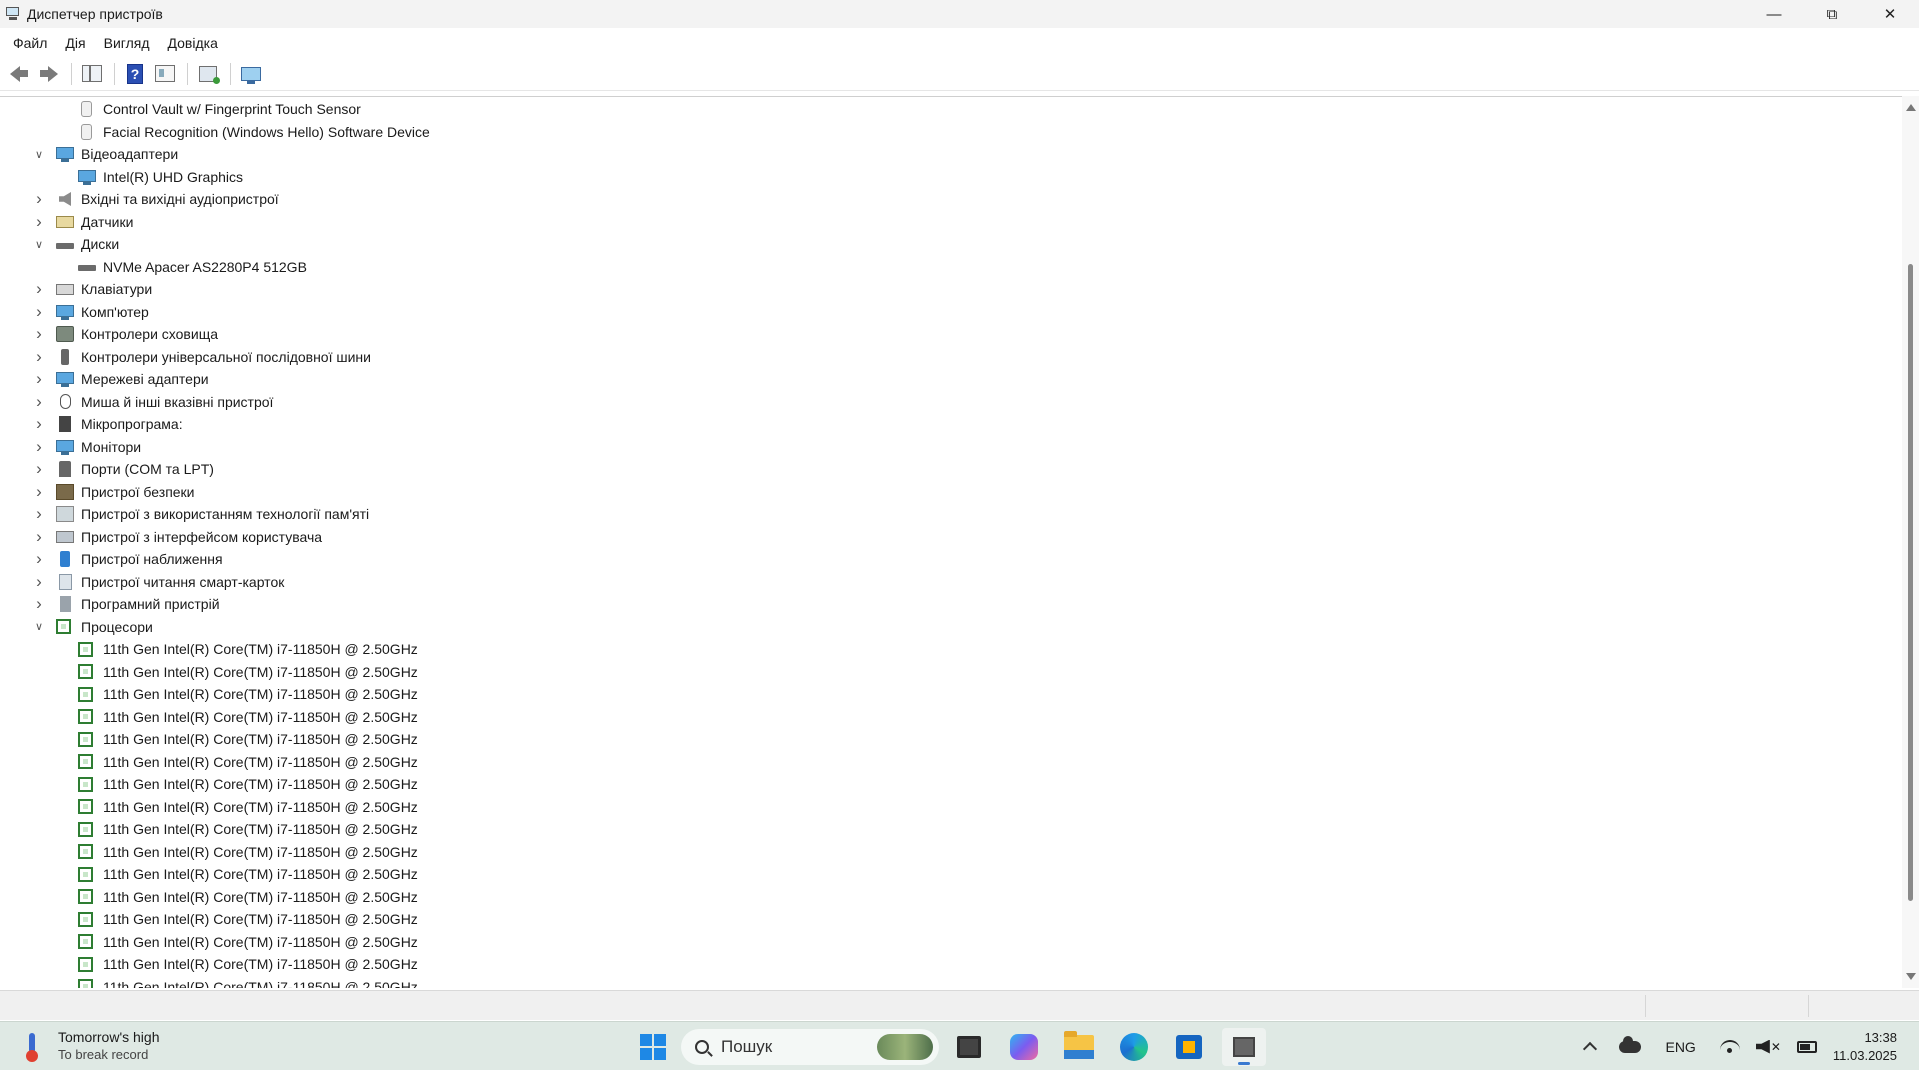 The height and width of the screenshot is (1070, 1919). I want to click on tree-category: › Миша й інші вказівні пристрої, so click(152, 402).